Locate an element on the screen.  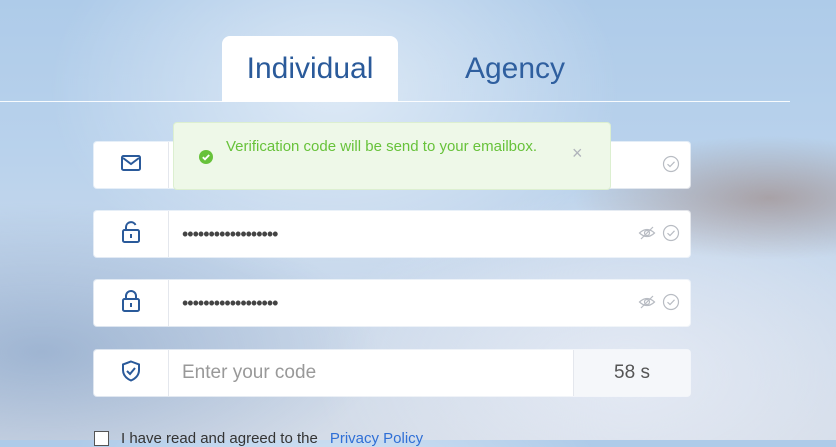
confirm-password-value: •••••••••••••••••• is located at coordinates (230, 303).